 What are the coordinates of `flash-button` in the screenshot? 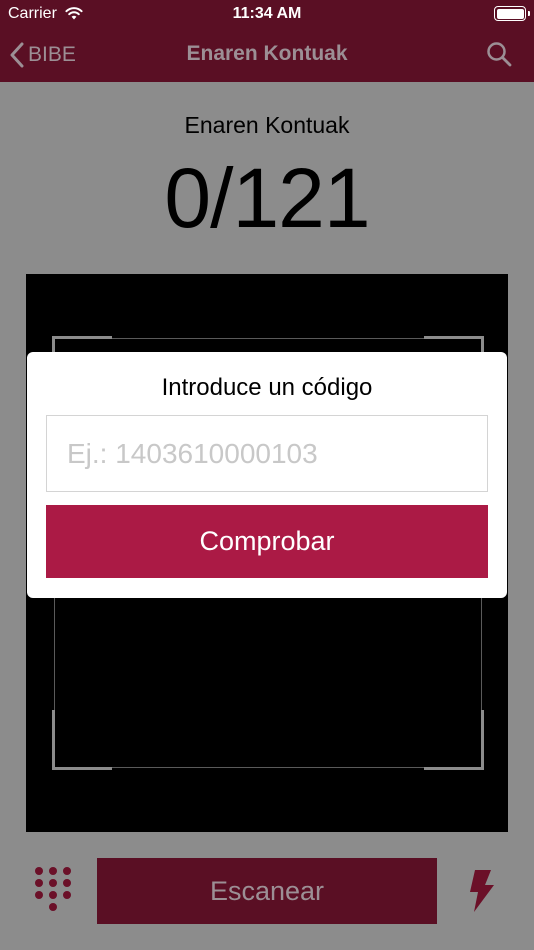 It's located at (481, 893).